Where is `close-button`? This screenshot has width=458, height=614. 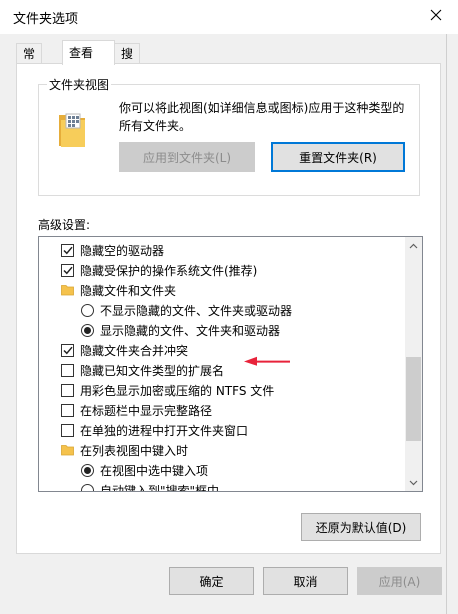 close-button is located at coordinates (436, 15).